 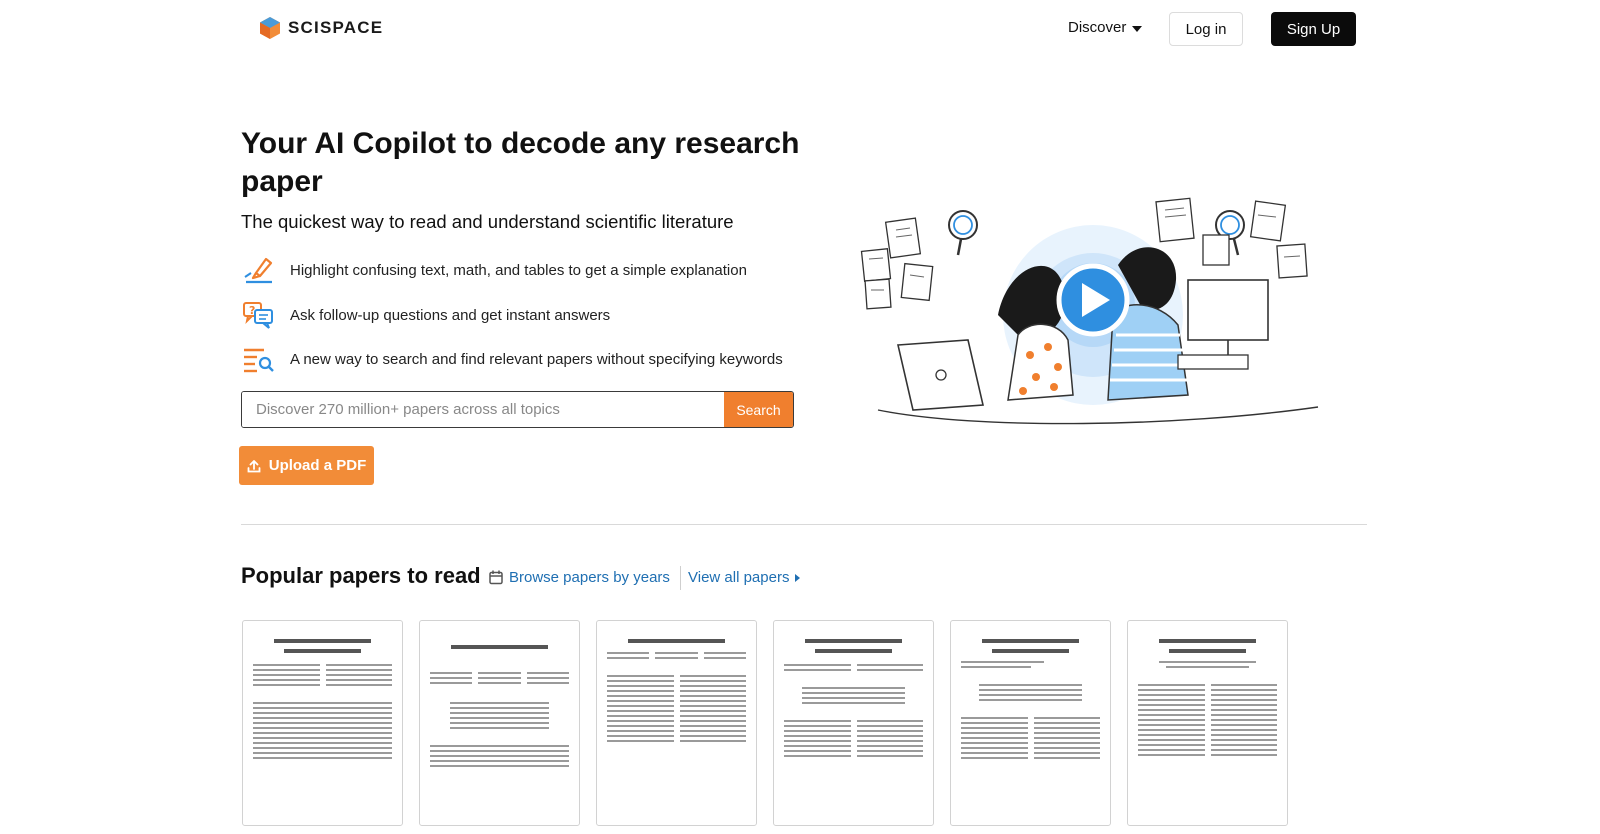 I want to click on upload-icon, so click(x=254, y=465).